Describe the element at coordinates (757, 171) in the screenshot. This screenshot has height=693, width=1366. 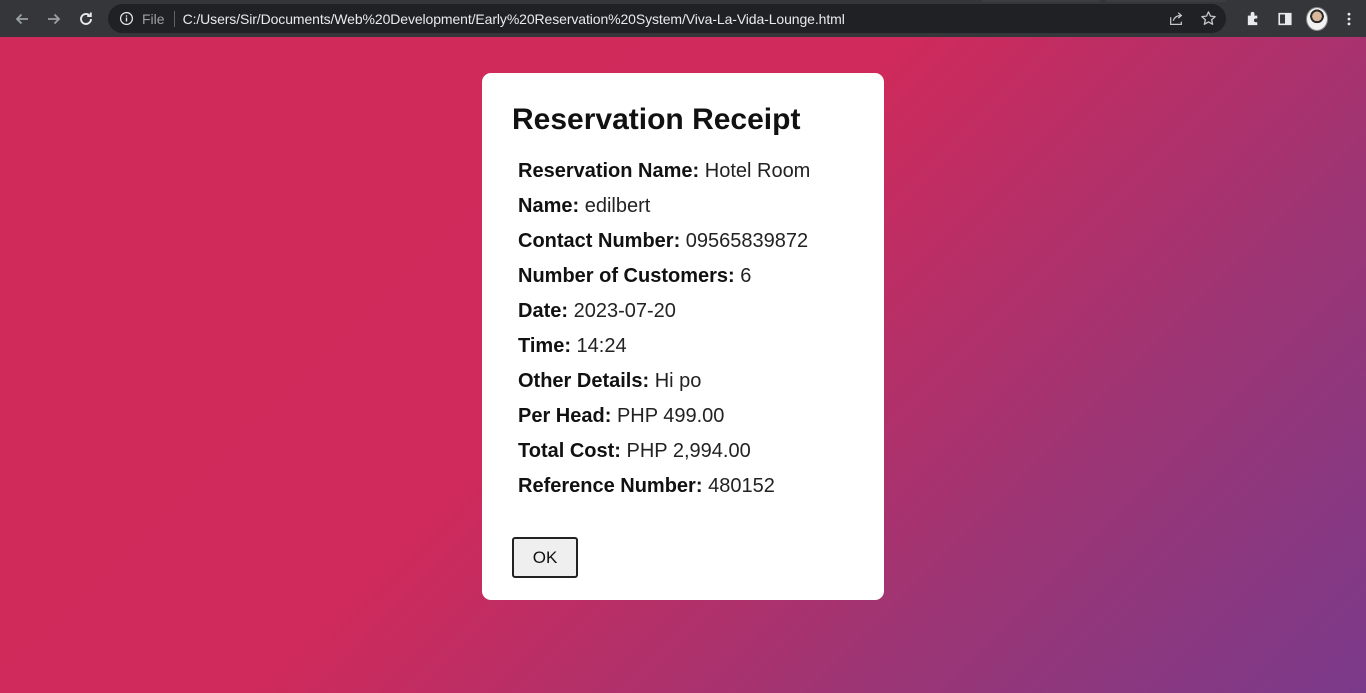
I see `field-value: Hotel Room` at that location.